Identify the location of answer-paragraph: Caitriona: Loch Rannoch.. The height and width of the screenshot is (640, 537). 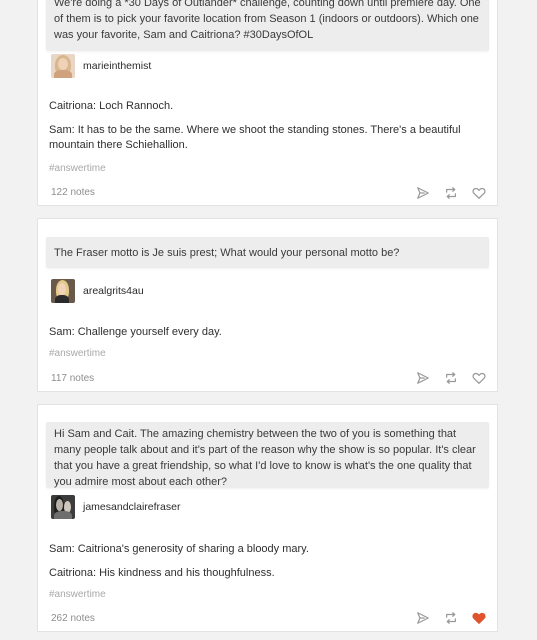
(111, 106).